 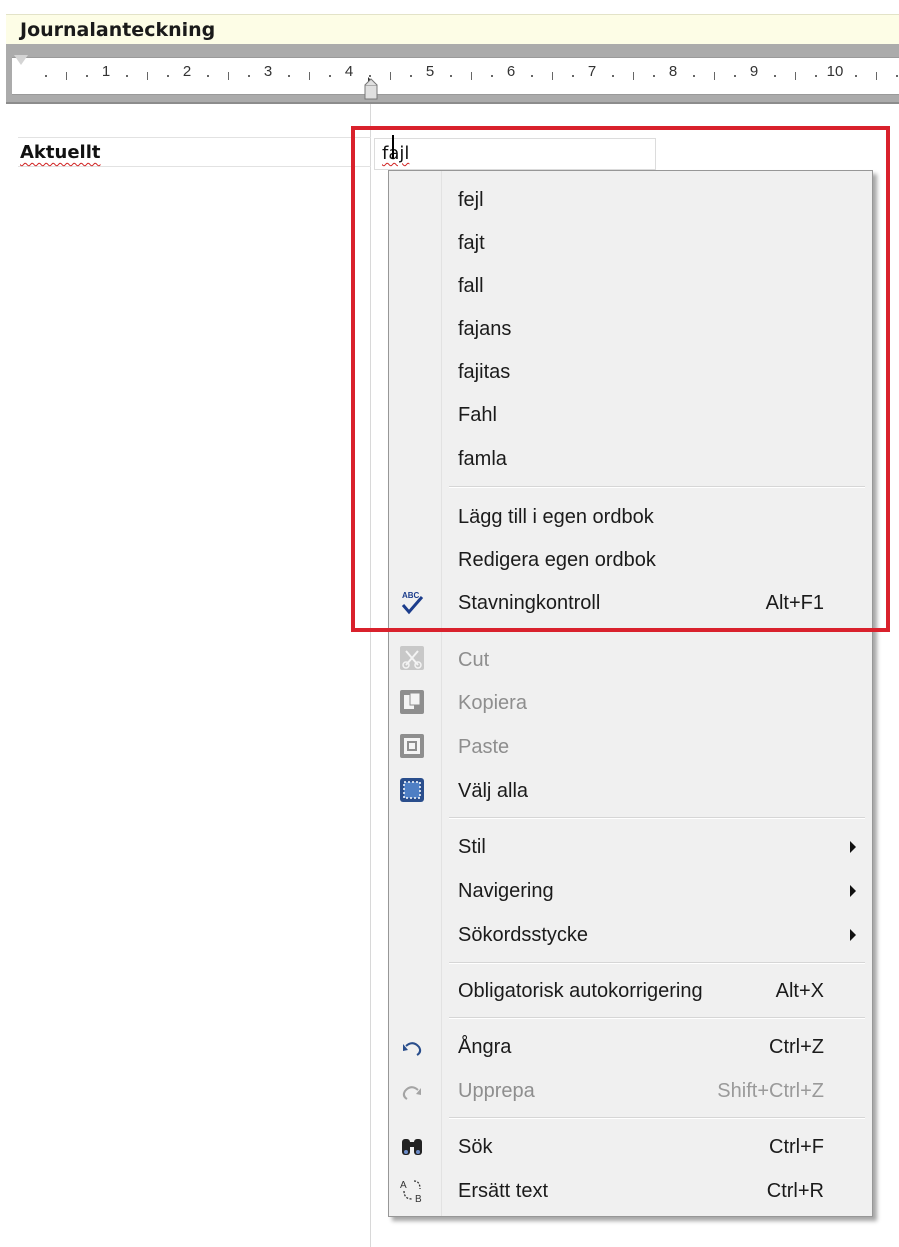 What do you see at coordinates (556, 517) in the screenshot?
I see `add-to-dictionary-item: Lägg till i egen ordbok` at bounding box center [556, 517].